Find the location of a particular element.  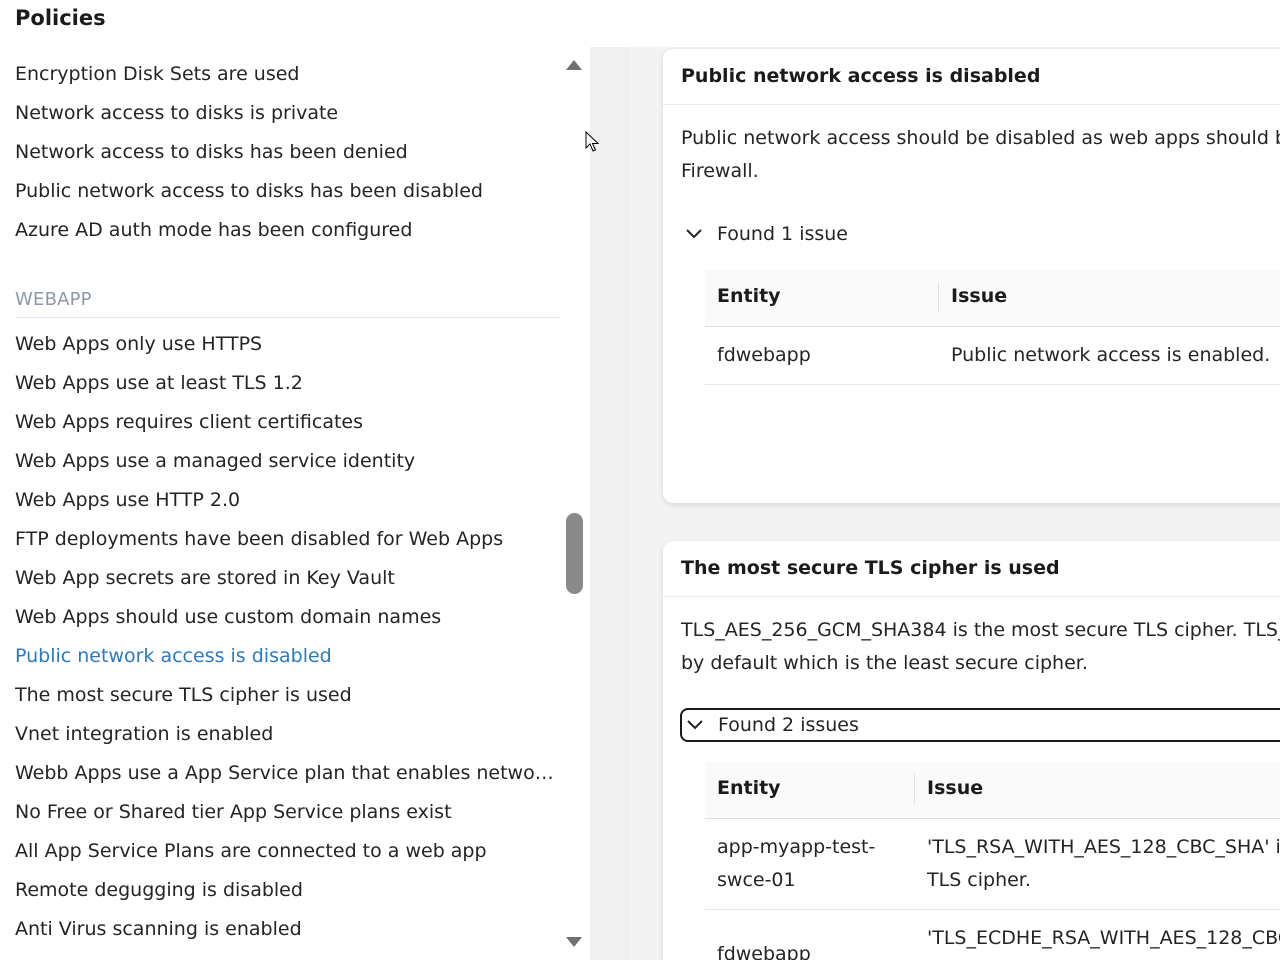

sidebar-item: Network access to disks has been denied is located at coordinates (287, 152).